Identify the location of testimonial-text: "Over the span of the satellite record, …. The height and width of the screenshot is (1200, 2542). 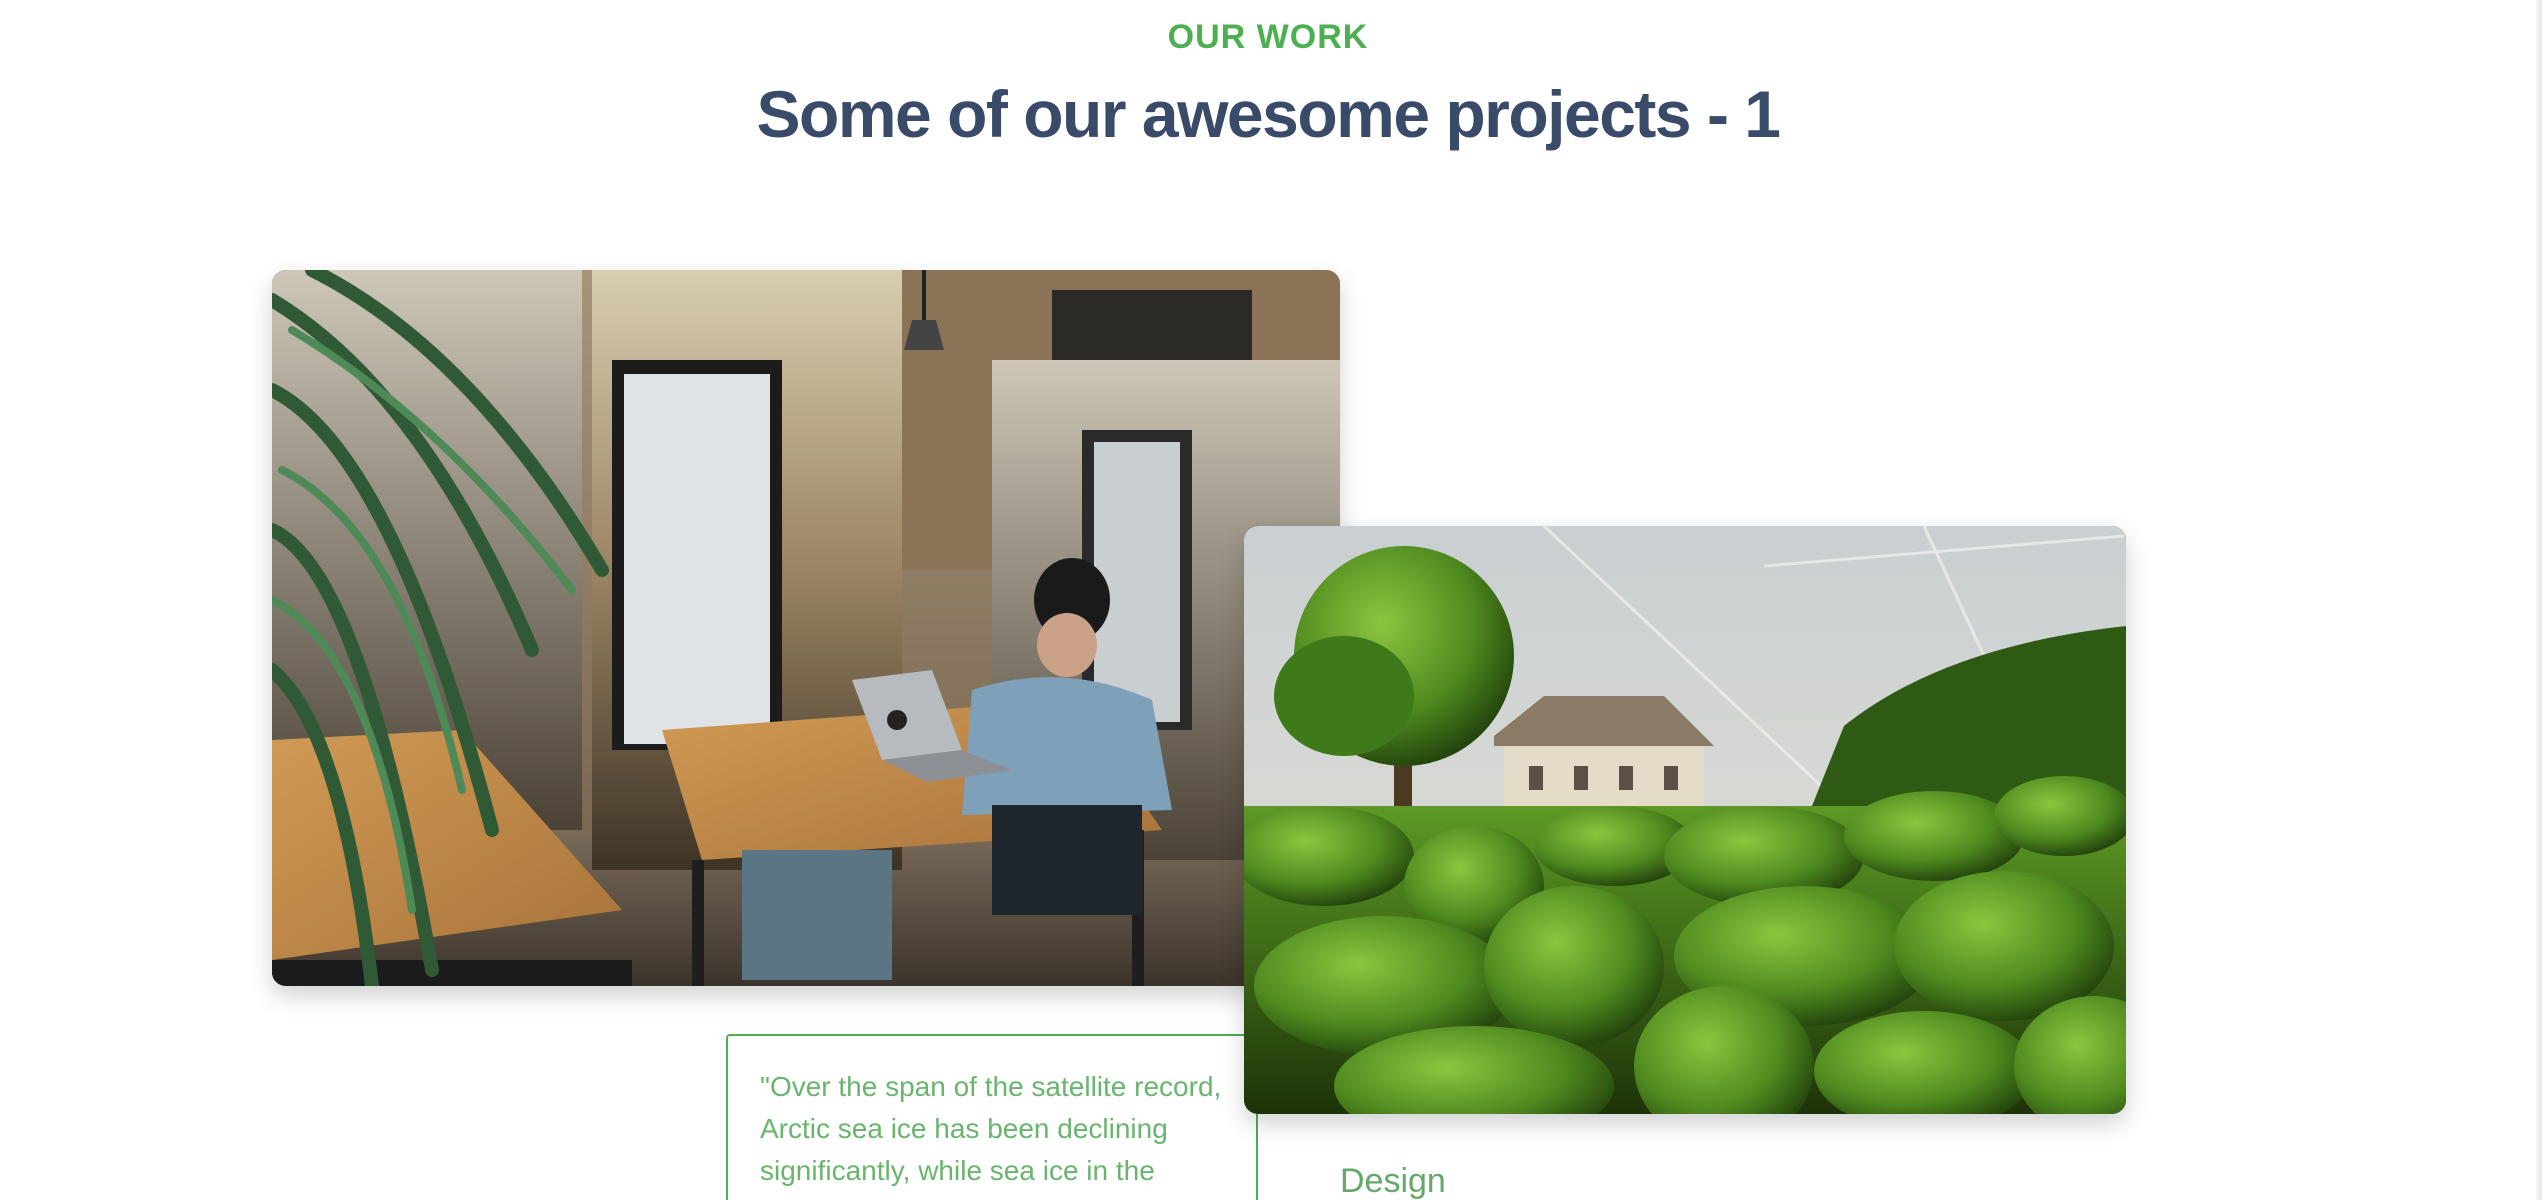
(991, 1128).